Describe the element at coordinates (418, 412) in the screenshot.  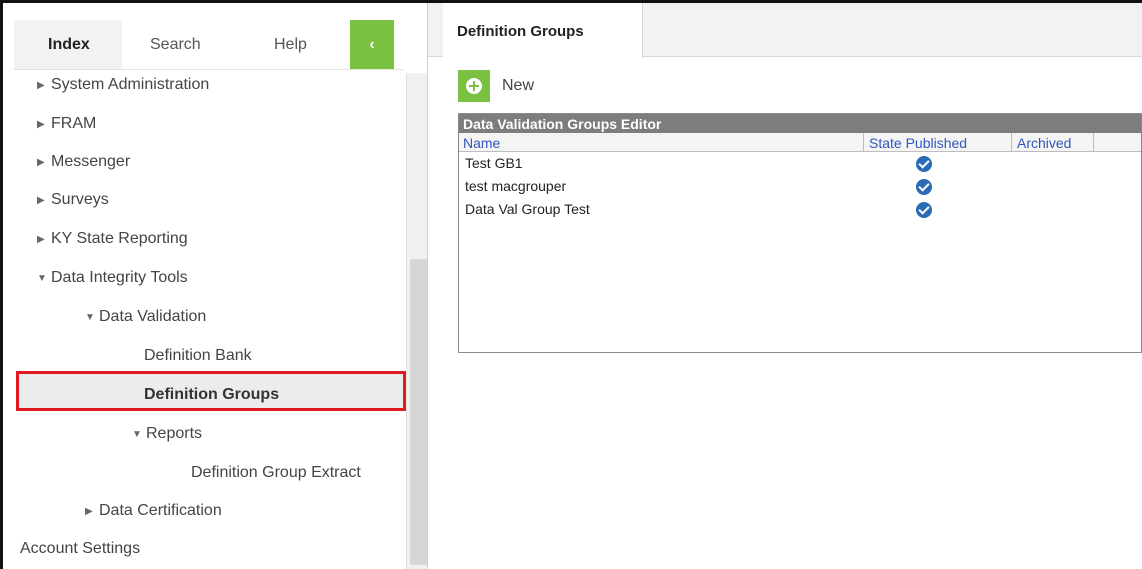
I see `scrollbar-thumb` at that location.